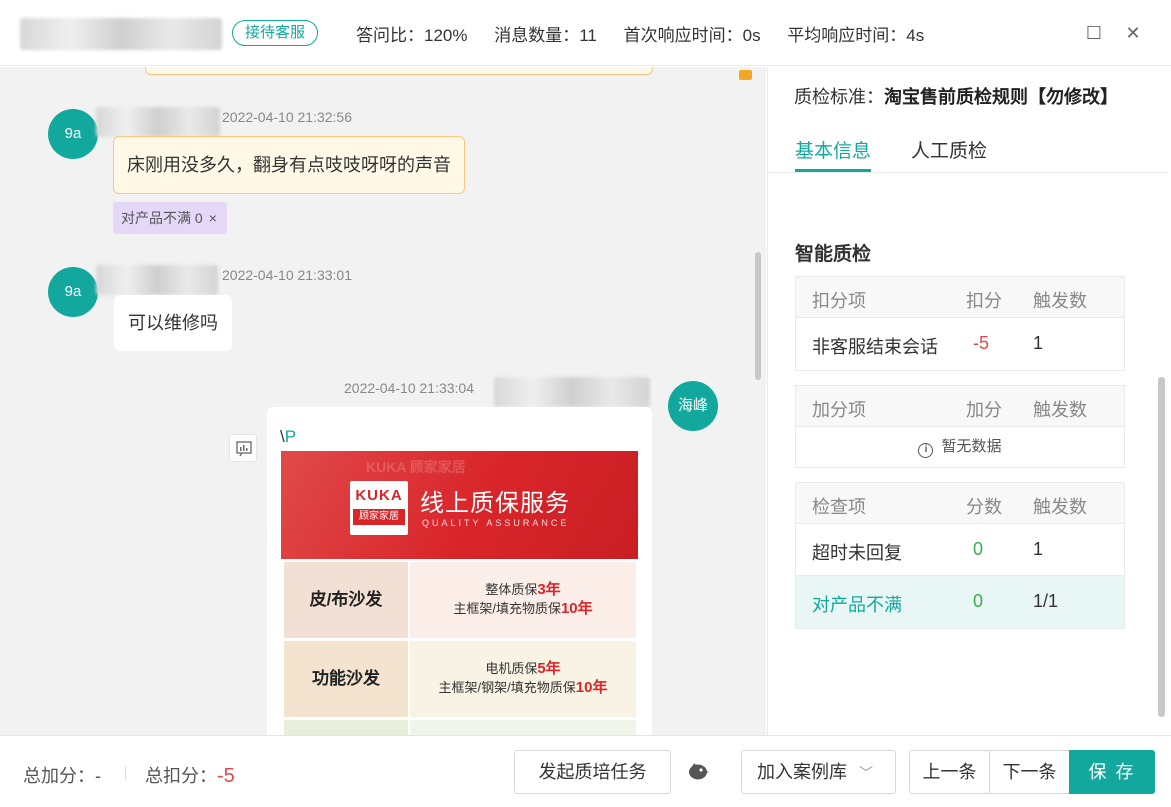 This screenshot has height=807, width=1171. I want to click on logo-top-text: KUKA, so click(379, 495).